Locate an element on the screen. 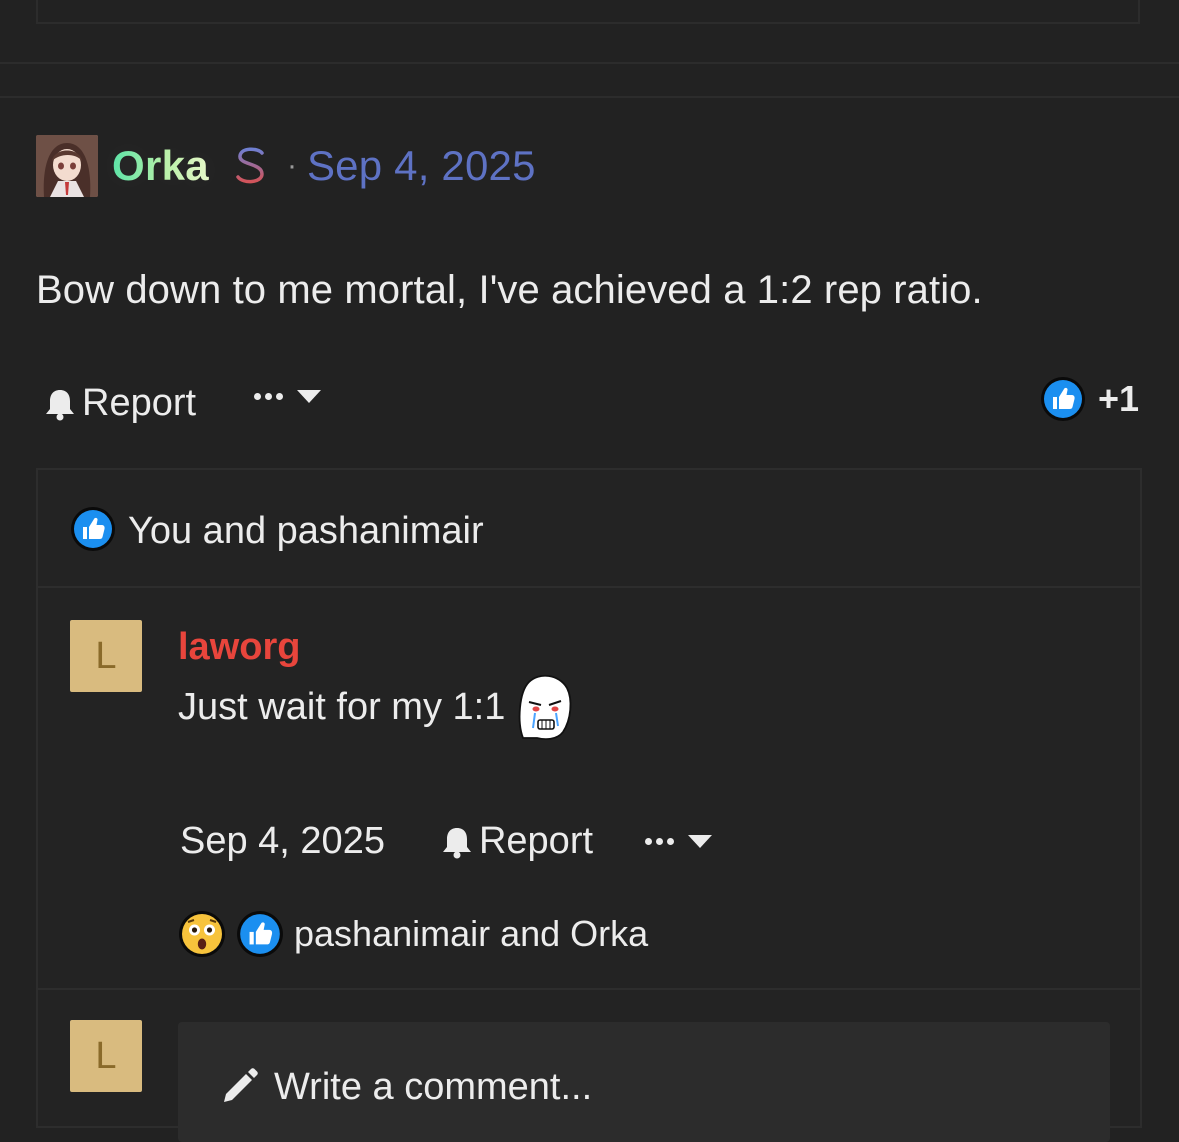 This screenshot has width=1179, height=1142. previous-post-container is located at coordinates (588, 12).